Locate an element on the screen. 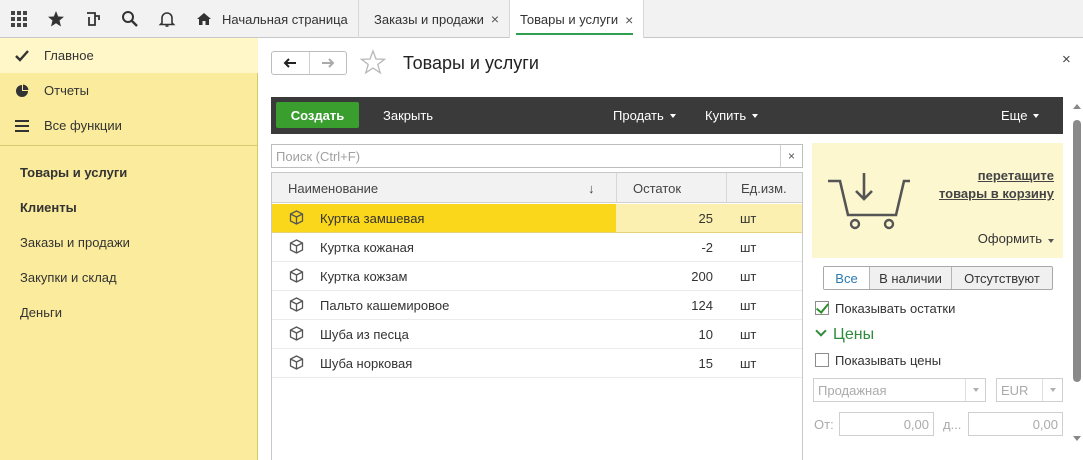 Image resolution: width=1083 pixels, height=460 pixels. product-qty: 25 is located at coordinates (671, 218).